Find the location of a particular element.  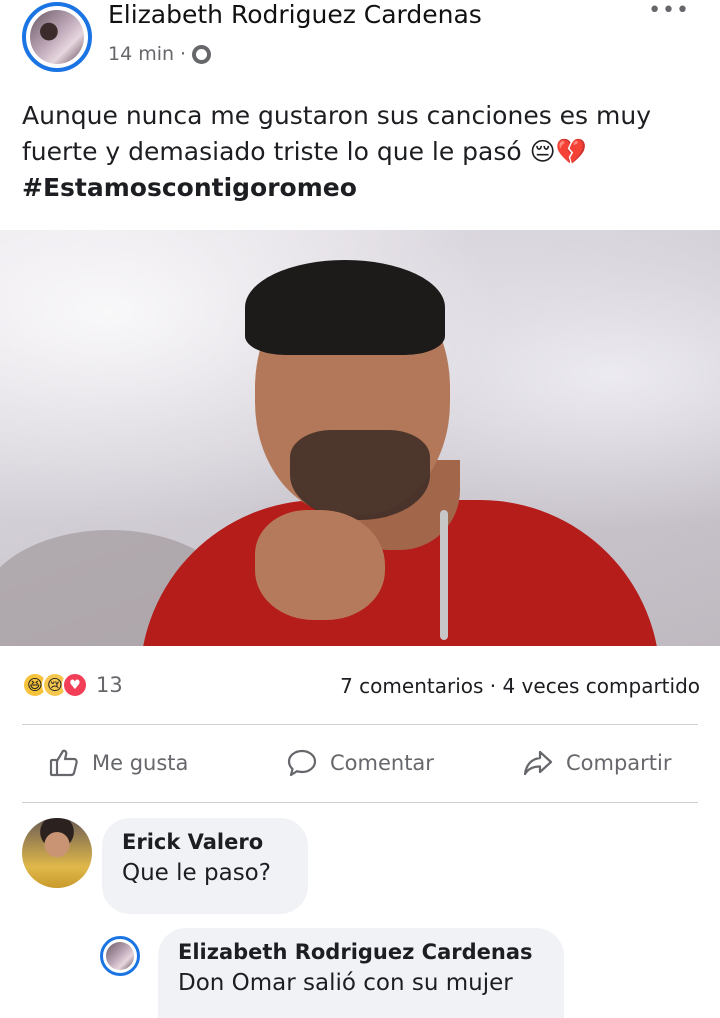

globe-icon is located at coordinates (202, 54).